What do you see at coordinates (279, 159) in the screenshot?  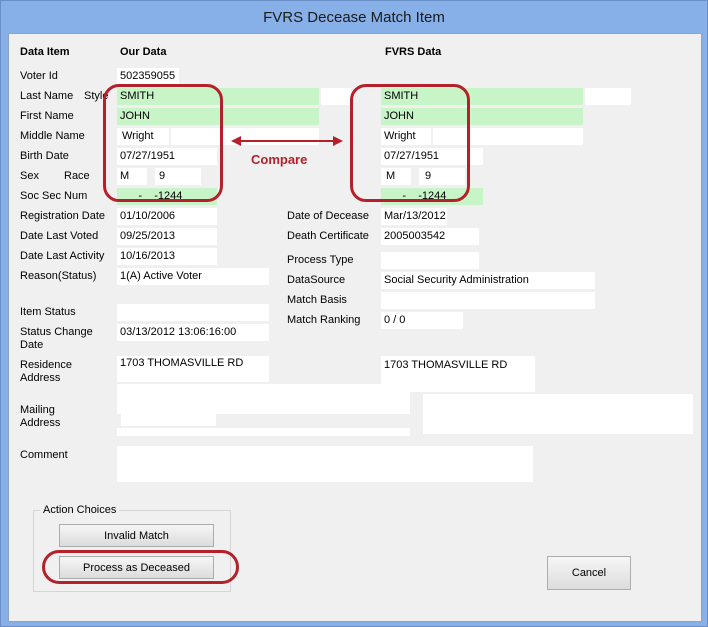 I see `compare-annotation: Compare` at bounding box center [279, 159].